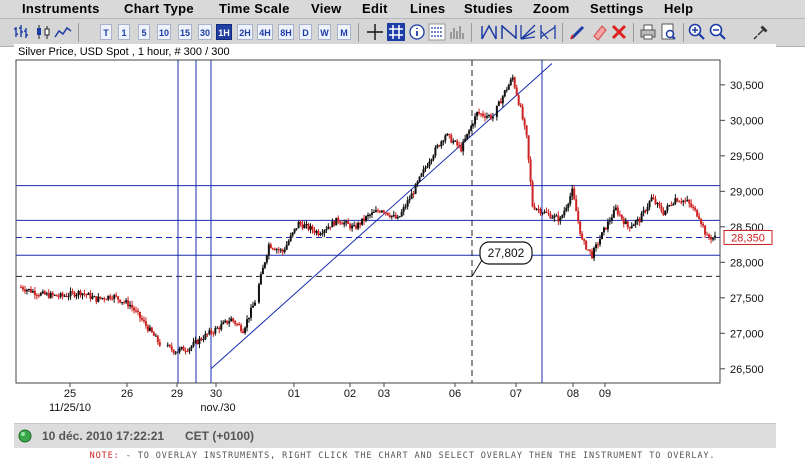 The image size is (805, 469). Describe the element at coordinates (747, 121) in the screenshot. I see `y-tick-label: 30,000` at that location.